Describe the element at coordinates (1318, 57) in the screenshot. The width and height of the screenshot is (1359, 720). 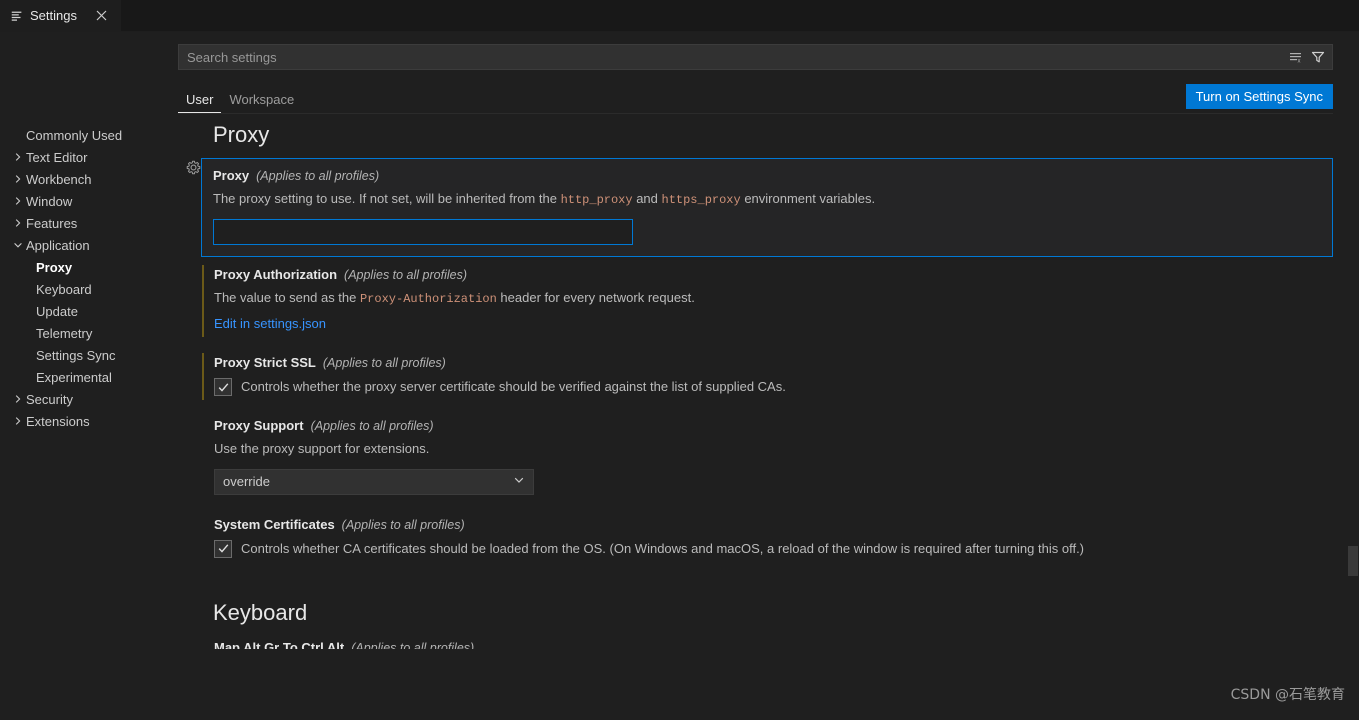
I see `filter-funnel-icon` at that location.